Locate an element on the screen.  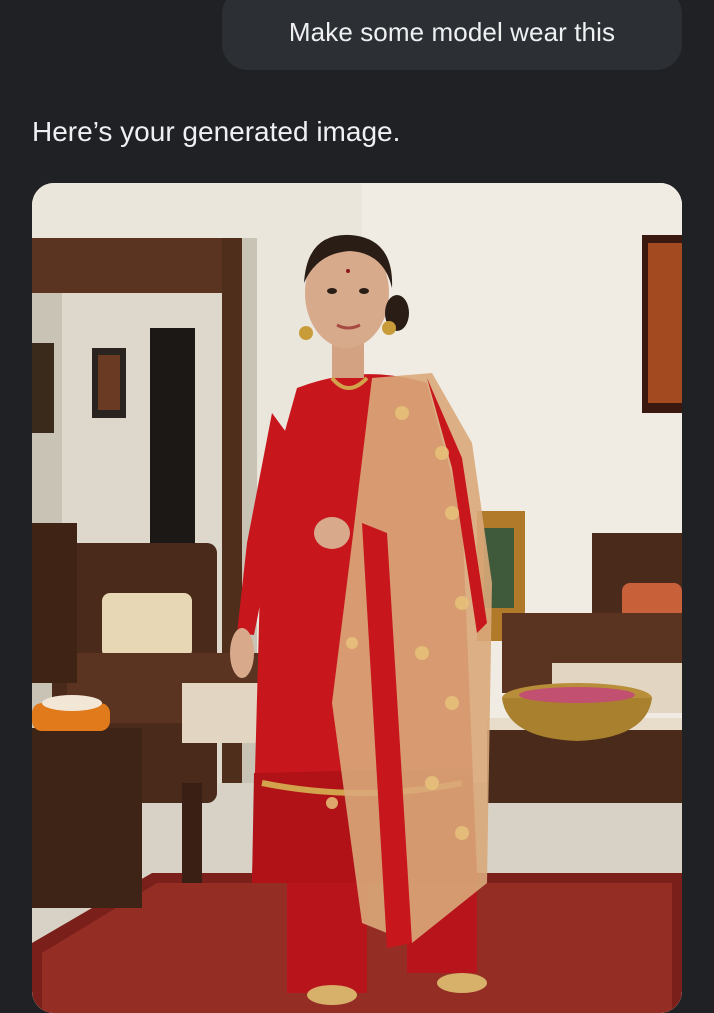
user-message-bubble: Make some model wear this is located at coordinates (452, 35).